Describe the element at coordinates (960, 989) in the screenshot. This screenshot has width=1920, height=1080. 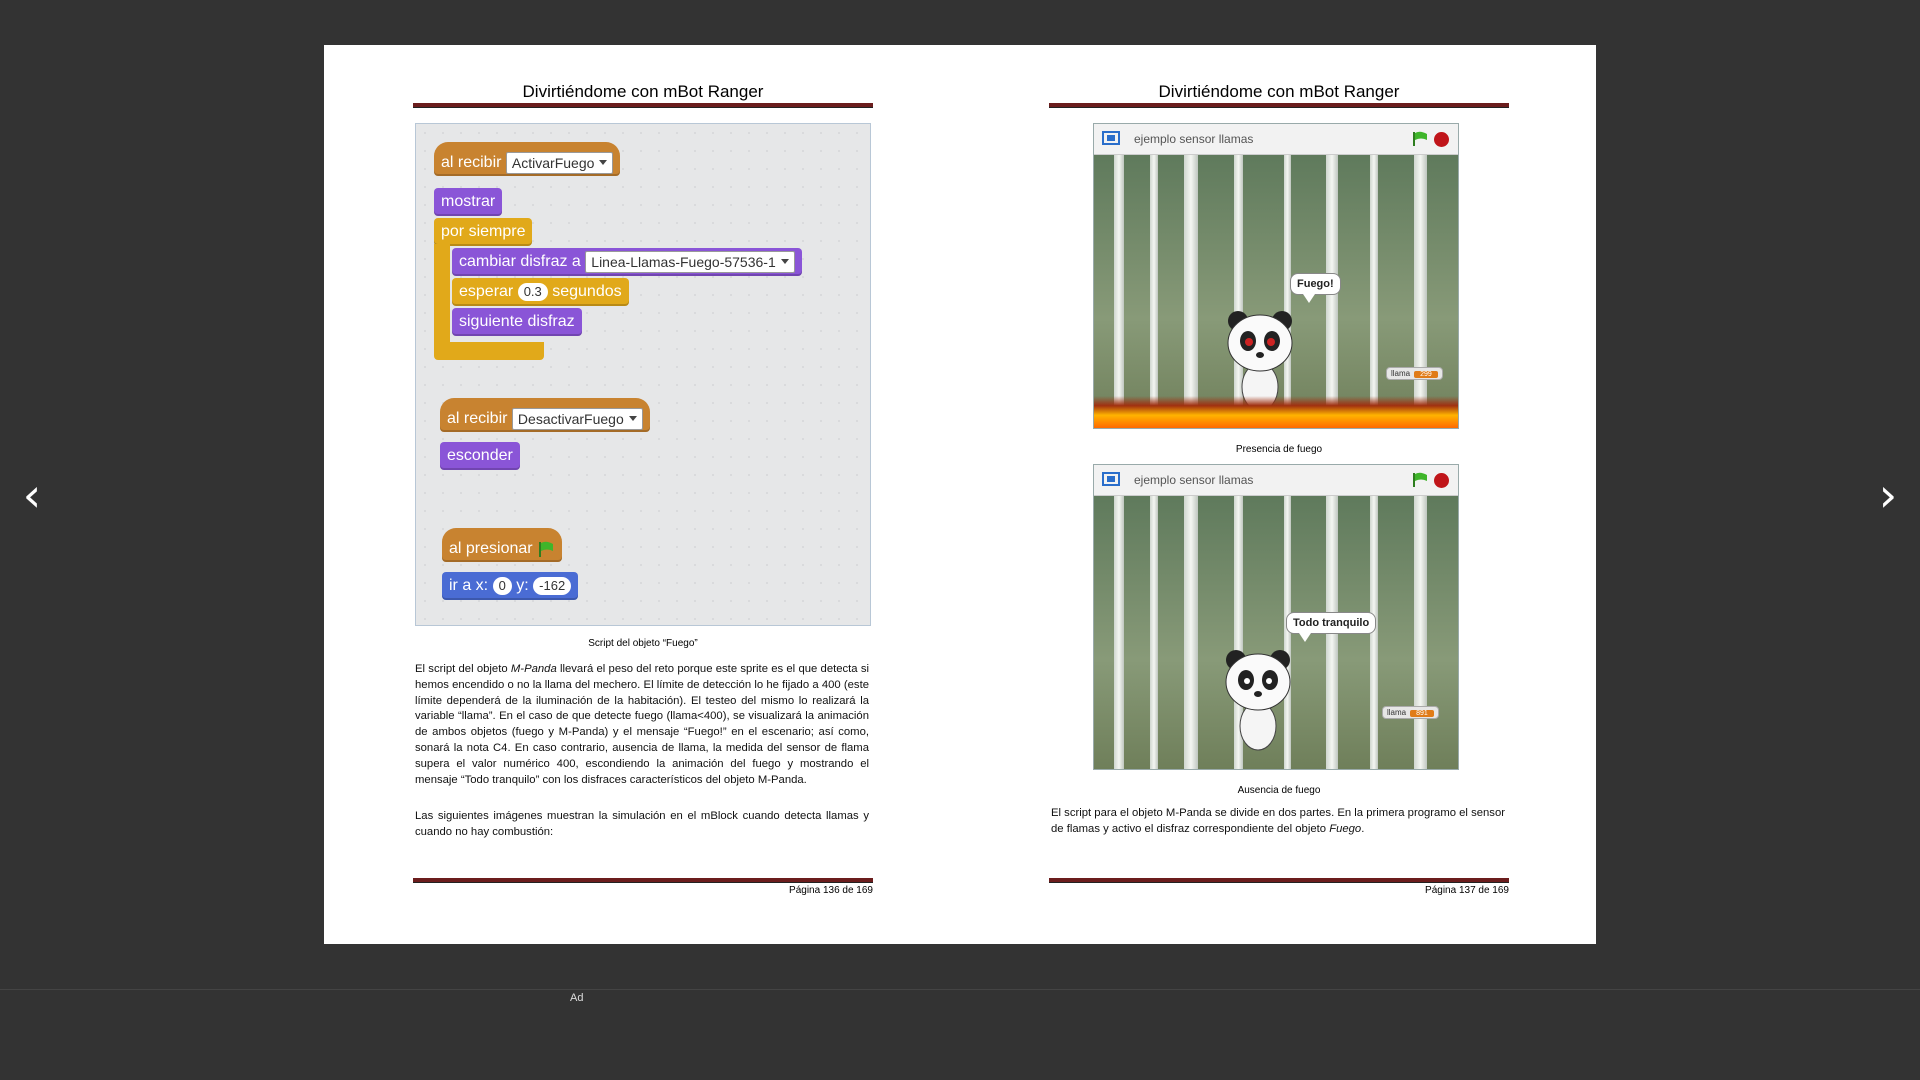
I see `ad-divider` at that location.